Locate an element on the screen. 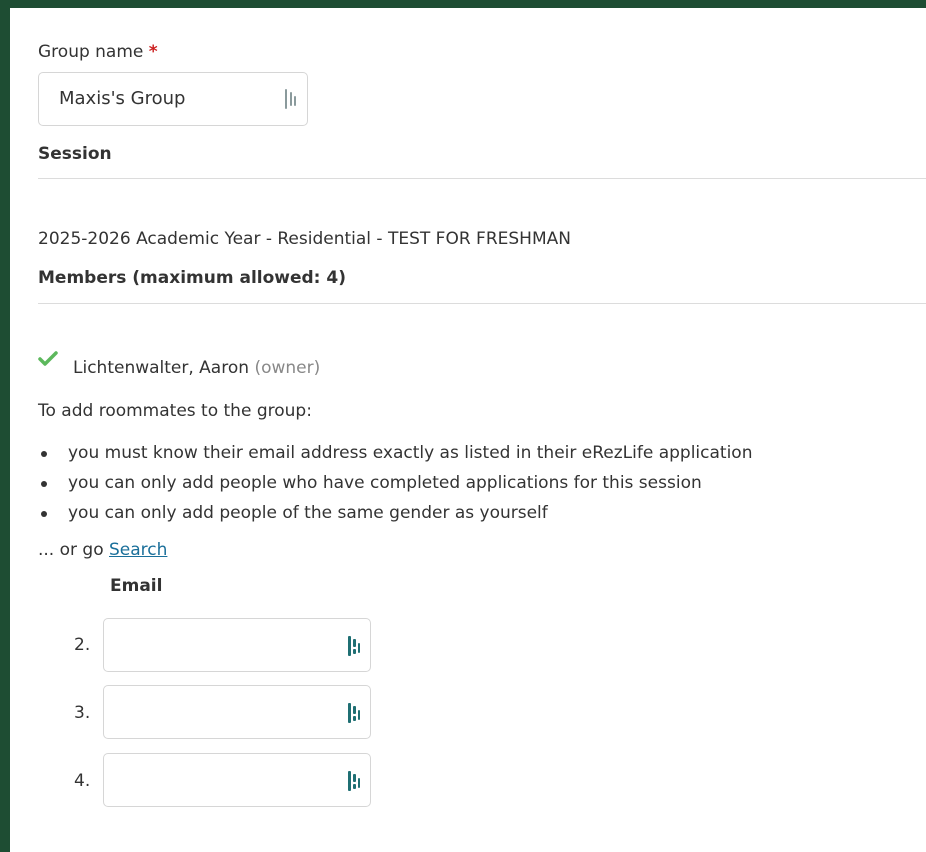  owner-row: Lichtenwalter, Aaron (owner) is located at coordinates (196, 368).